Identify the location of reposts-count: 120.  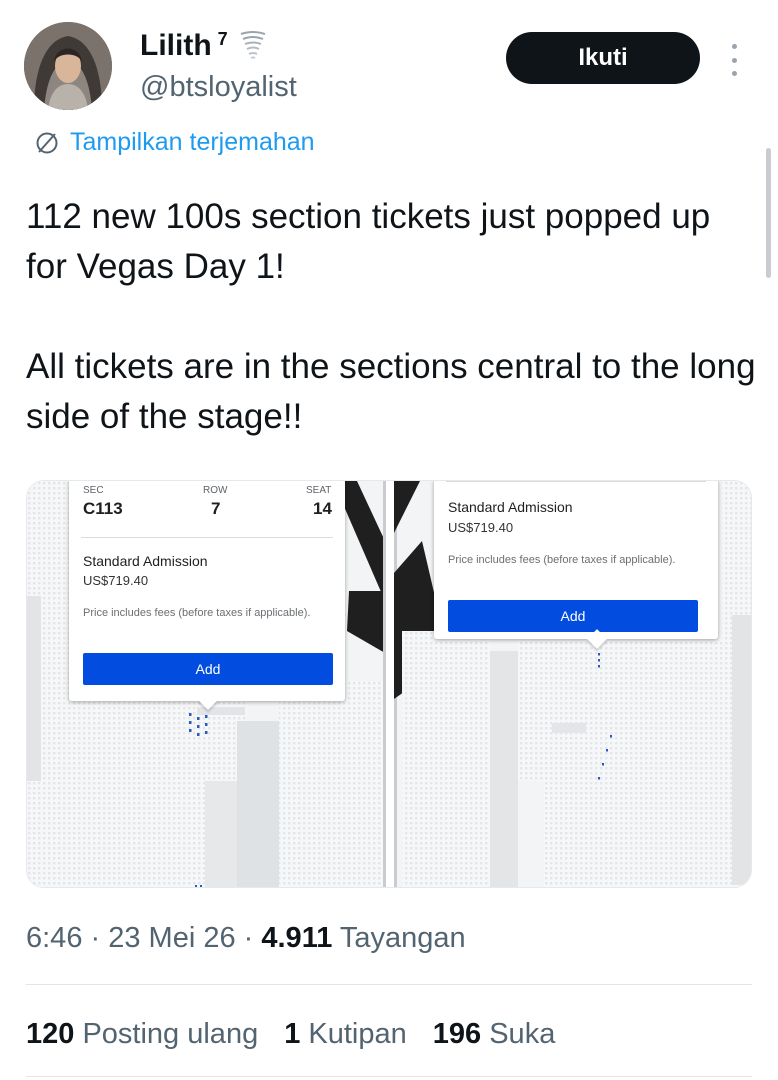
(50, 1034).